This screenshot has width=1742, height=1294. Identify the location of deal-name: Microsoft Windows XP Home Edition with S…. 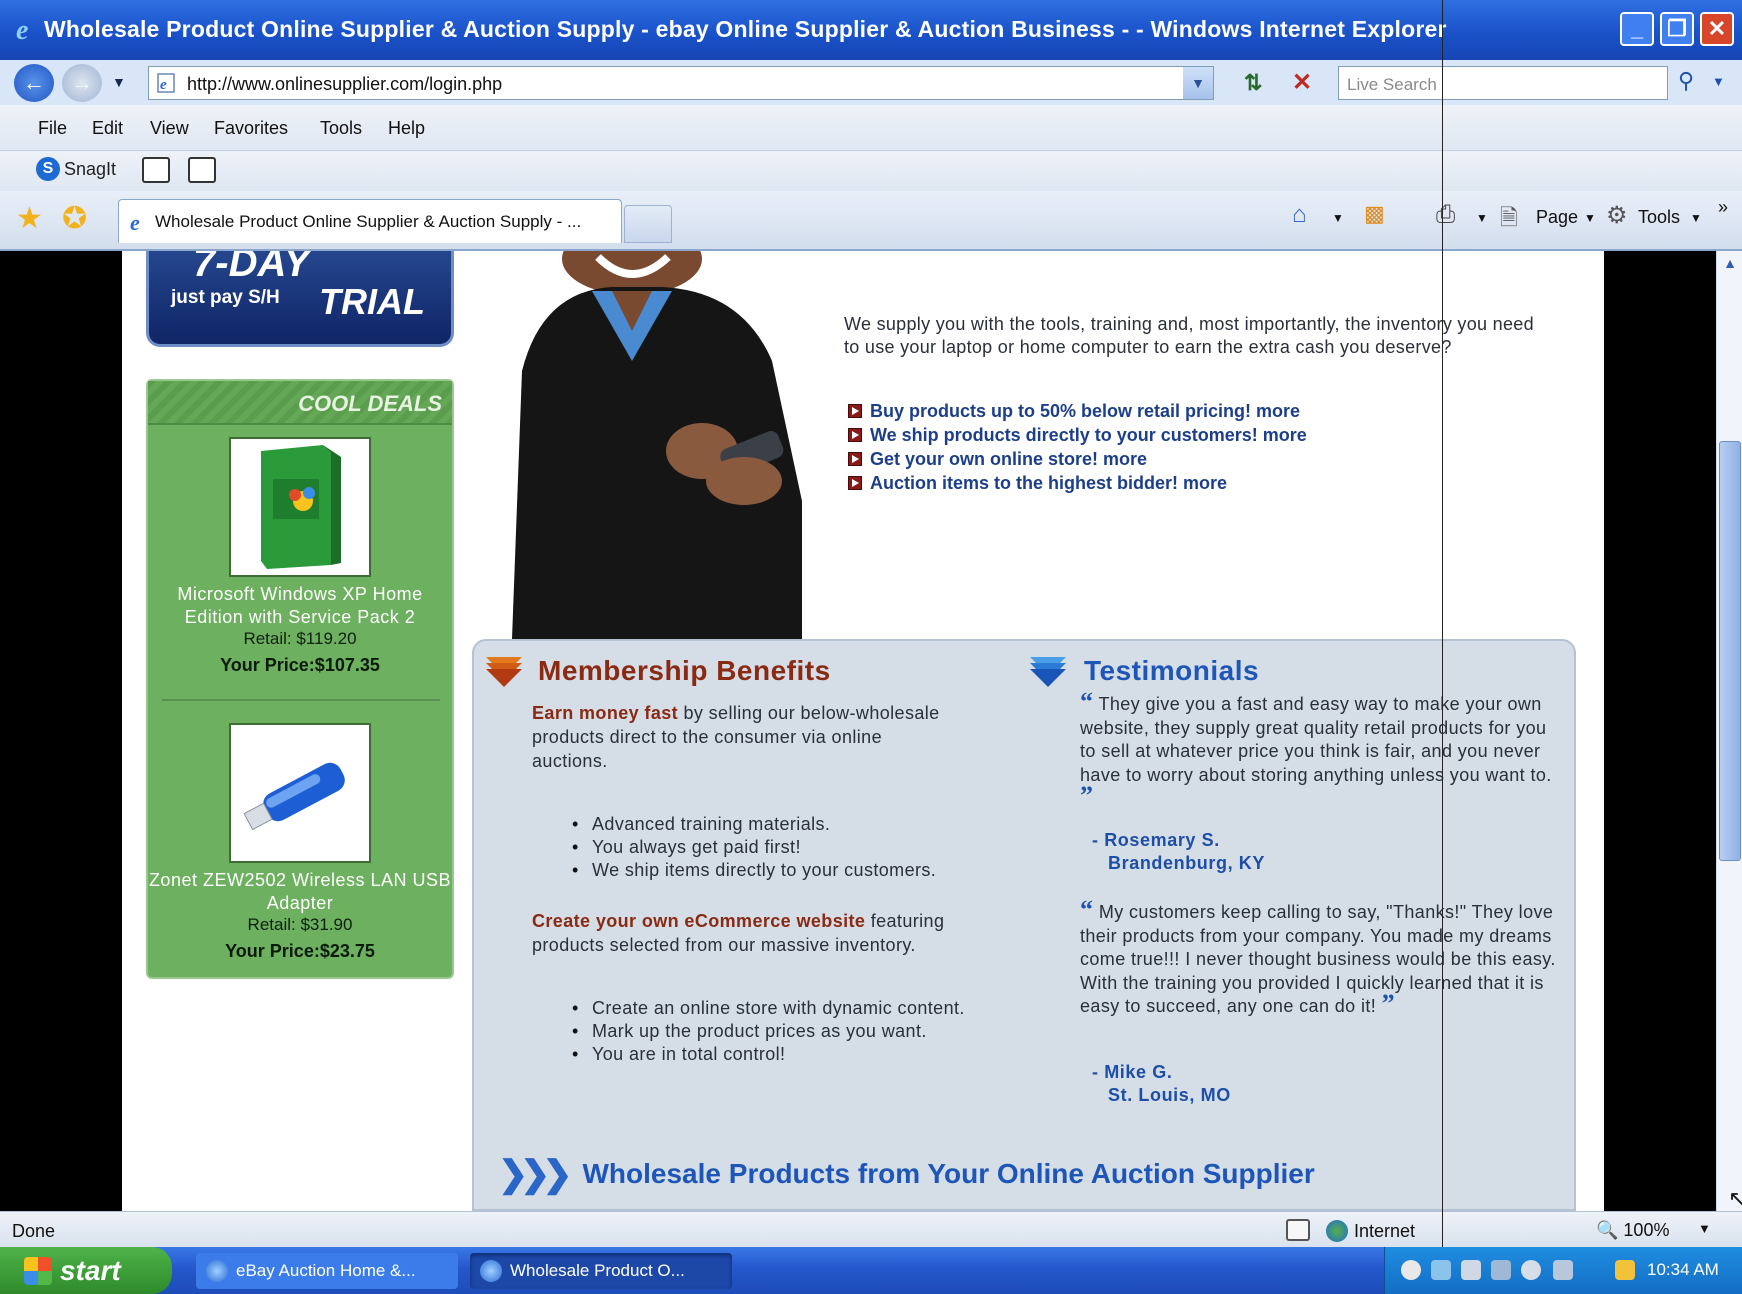
(300, 606).